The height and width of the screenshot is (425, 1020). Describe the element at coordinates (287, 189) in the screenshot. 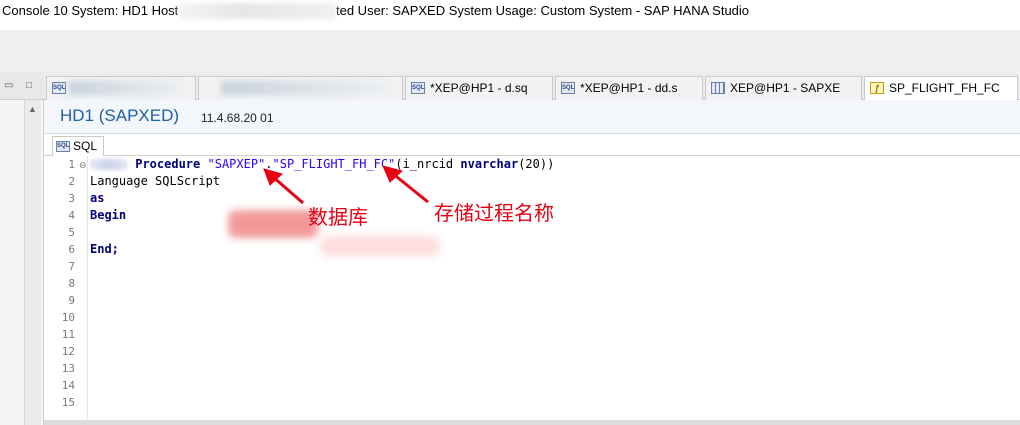

I see `arrow-database` at that location.